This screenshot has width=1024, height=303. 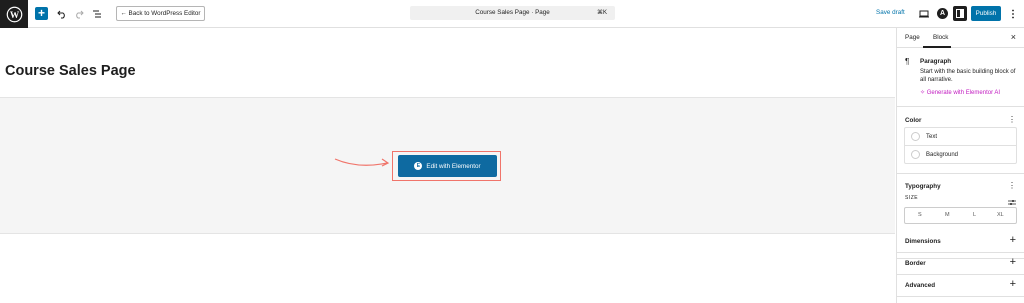 What do you see at coordinates (79, 14) in the screenshot?
I see `redo-icon` at bounding box center [79, 14].